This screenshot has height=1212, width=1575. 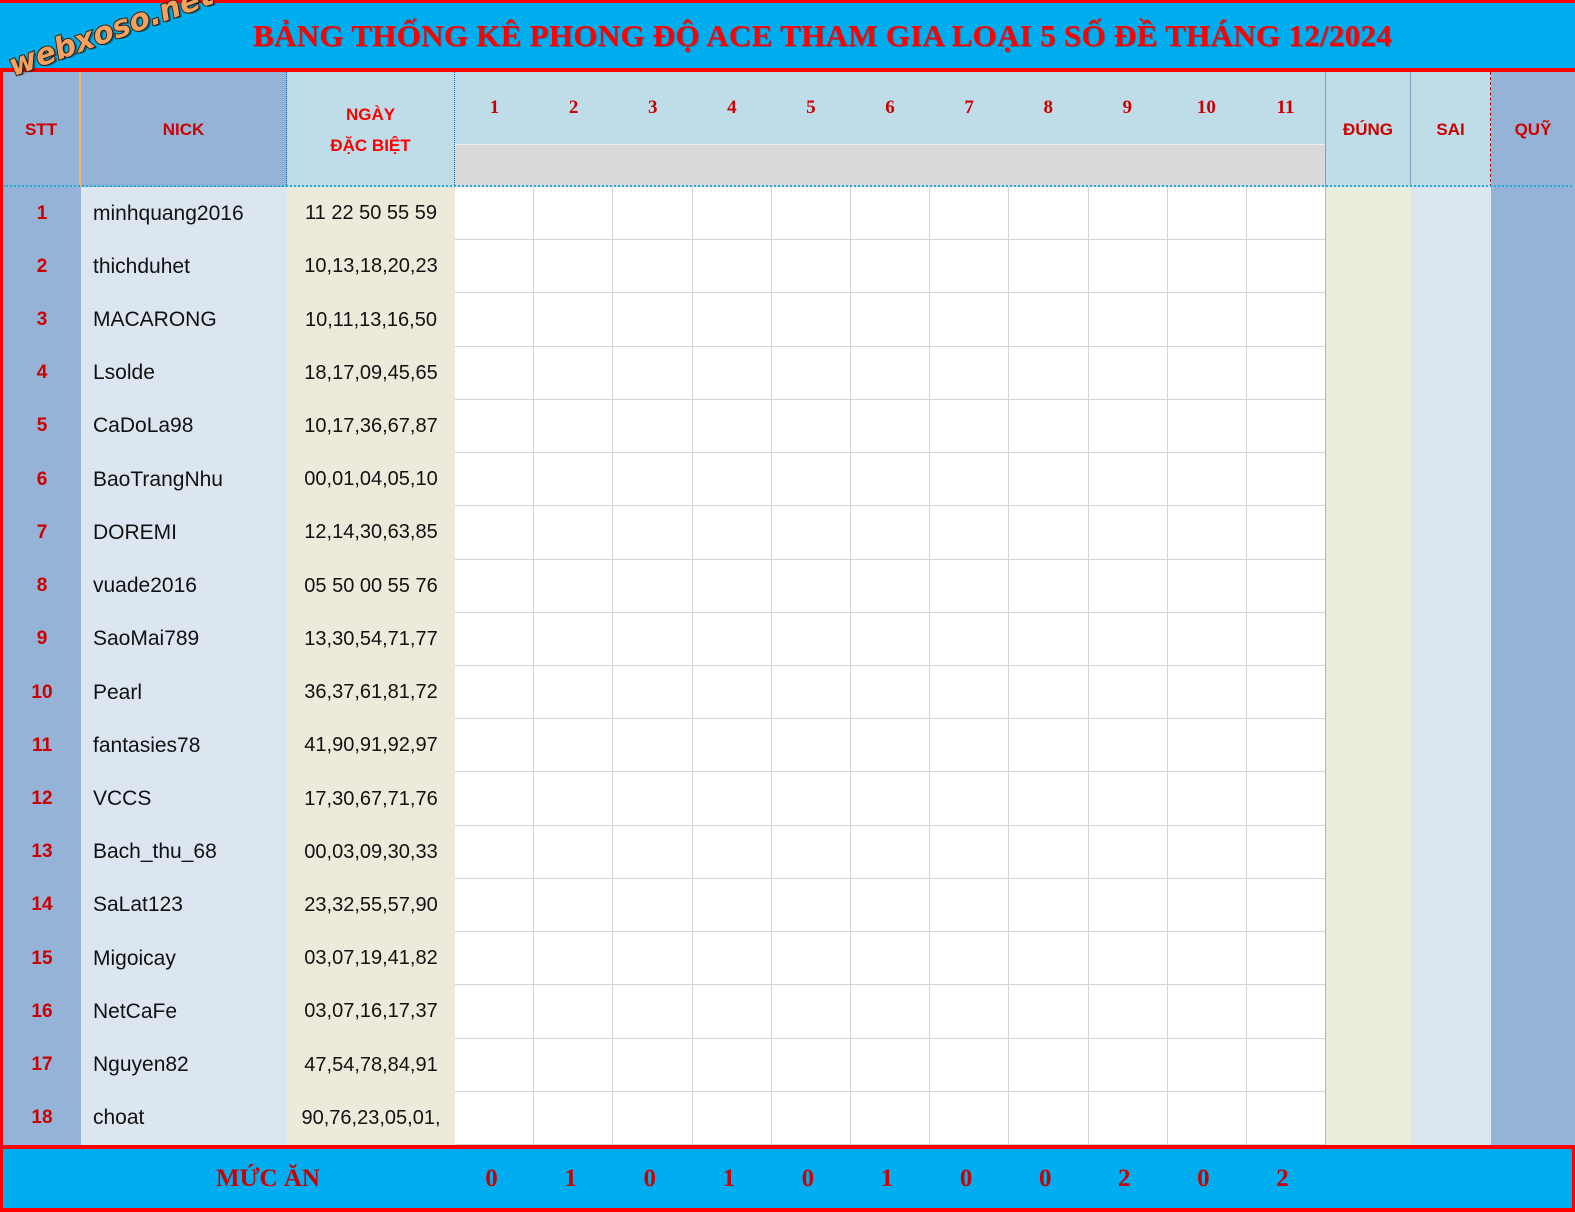 I want to click on table-row-nick: Lsolde, so click(x=184, y=373).